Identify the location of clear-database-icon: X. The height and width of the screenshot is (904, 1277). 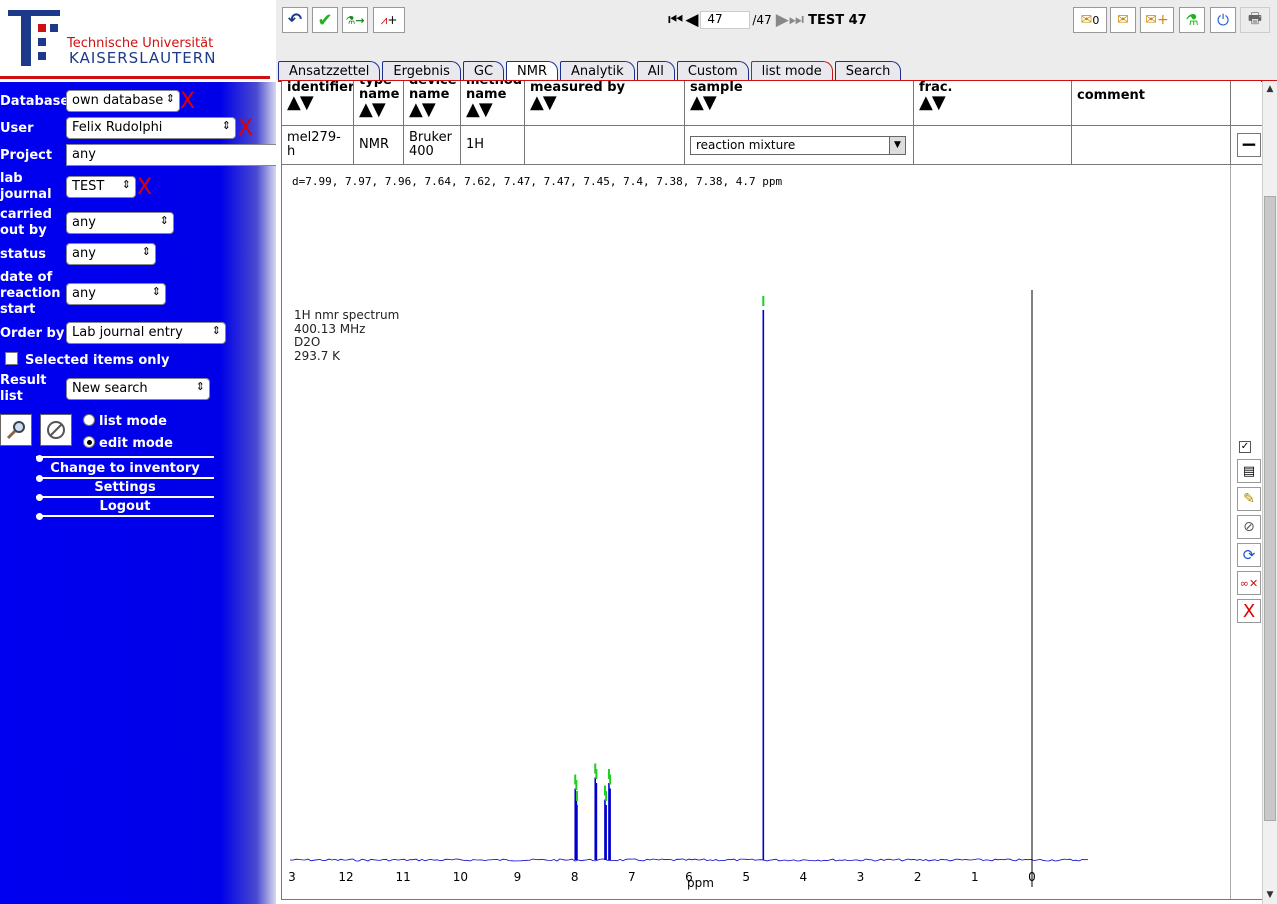
(187, 102).